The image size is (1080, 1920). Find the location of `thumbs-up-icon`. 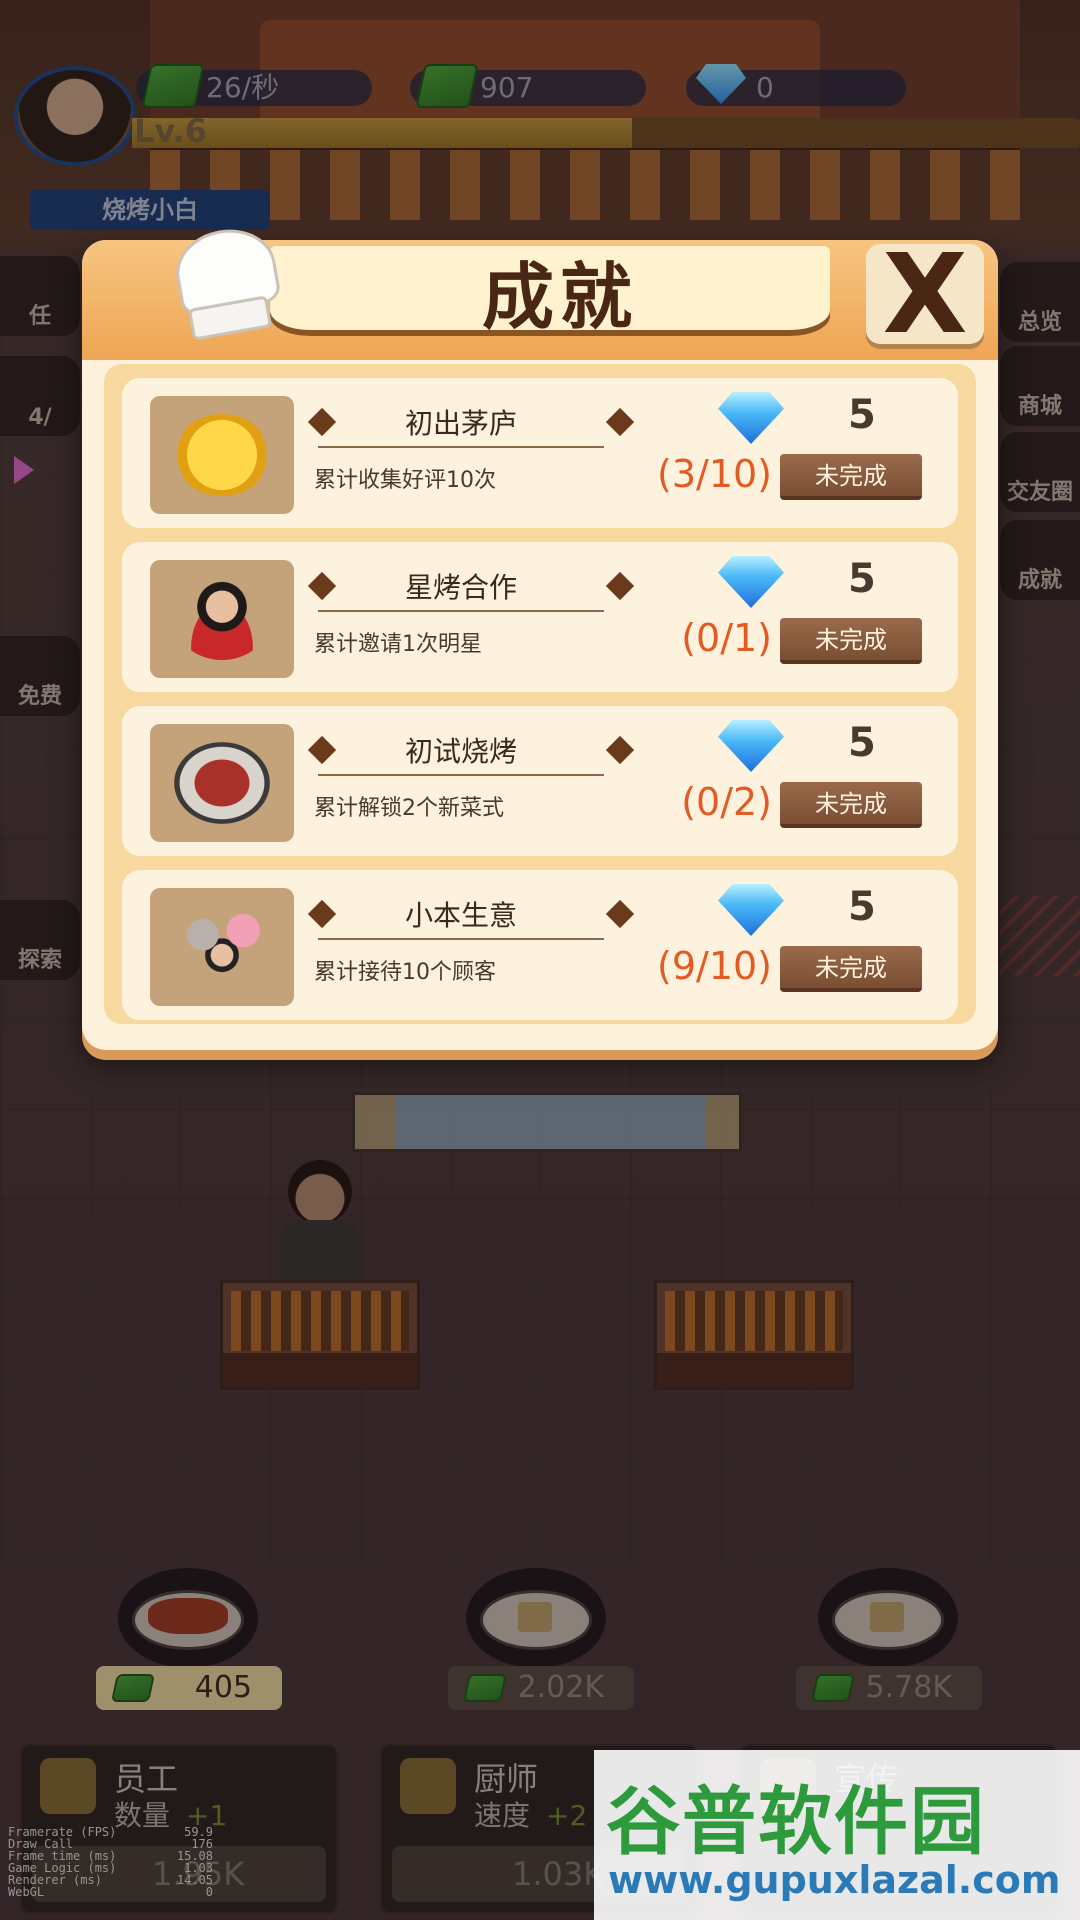

thumbs-up-icon is located at coordinates (222, 455).